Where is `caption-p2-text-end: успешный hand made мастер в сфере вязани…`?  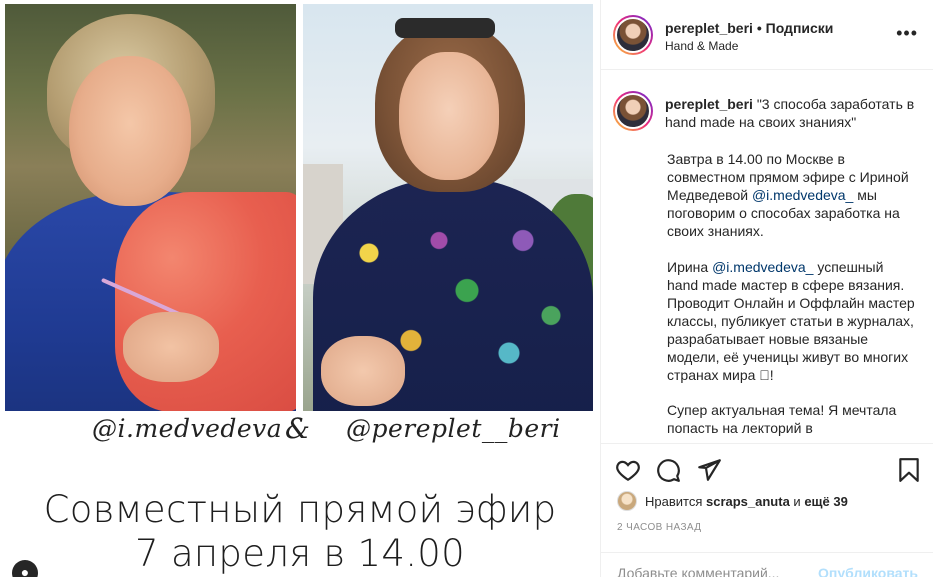 caption-p2-text-end: успешный hand made мастер в сфере вязани… is located at coordinates (791, 321).